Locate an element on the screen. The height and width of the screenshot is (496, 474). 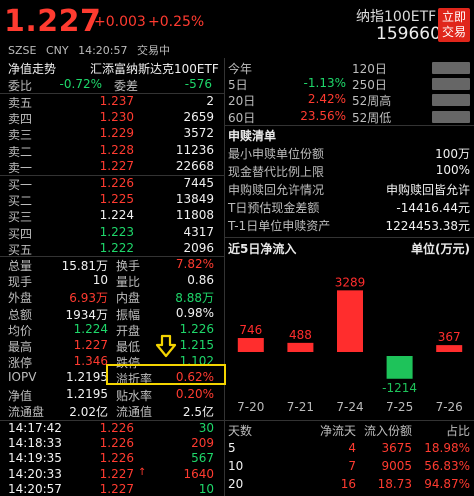
tick-volume: 10 is located at coordinates (206, 488).